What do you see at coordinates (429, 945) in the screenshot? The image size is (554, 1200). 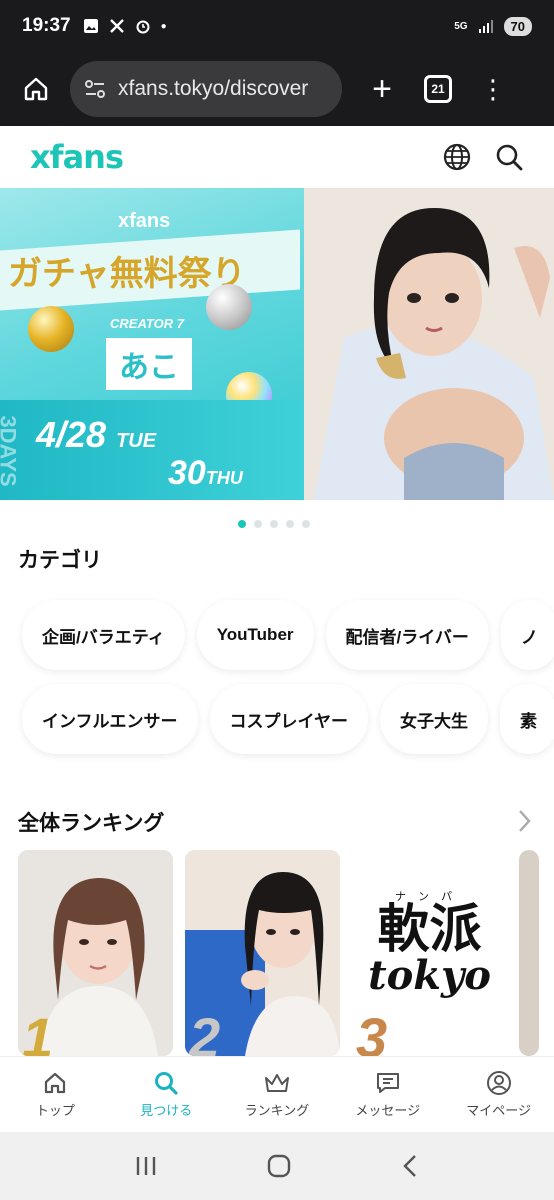 I see `nanpa-tokyo-logo: ナンパ 軟派 tokyo` at bounding box center [429, 945].